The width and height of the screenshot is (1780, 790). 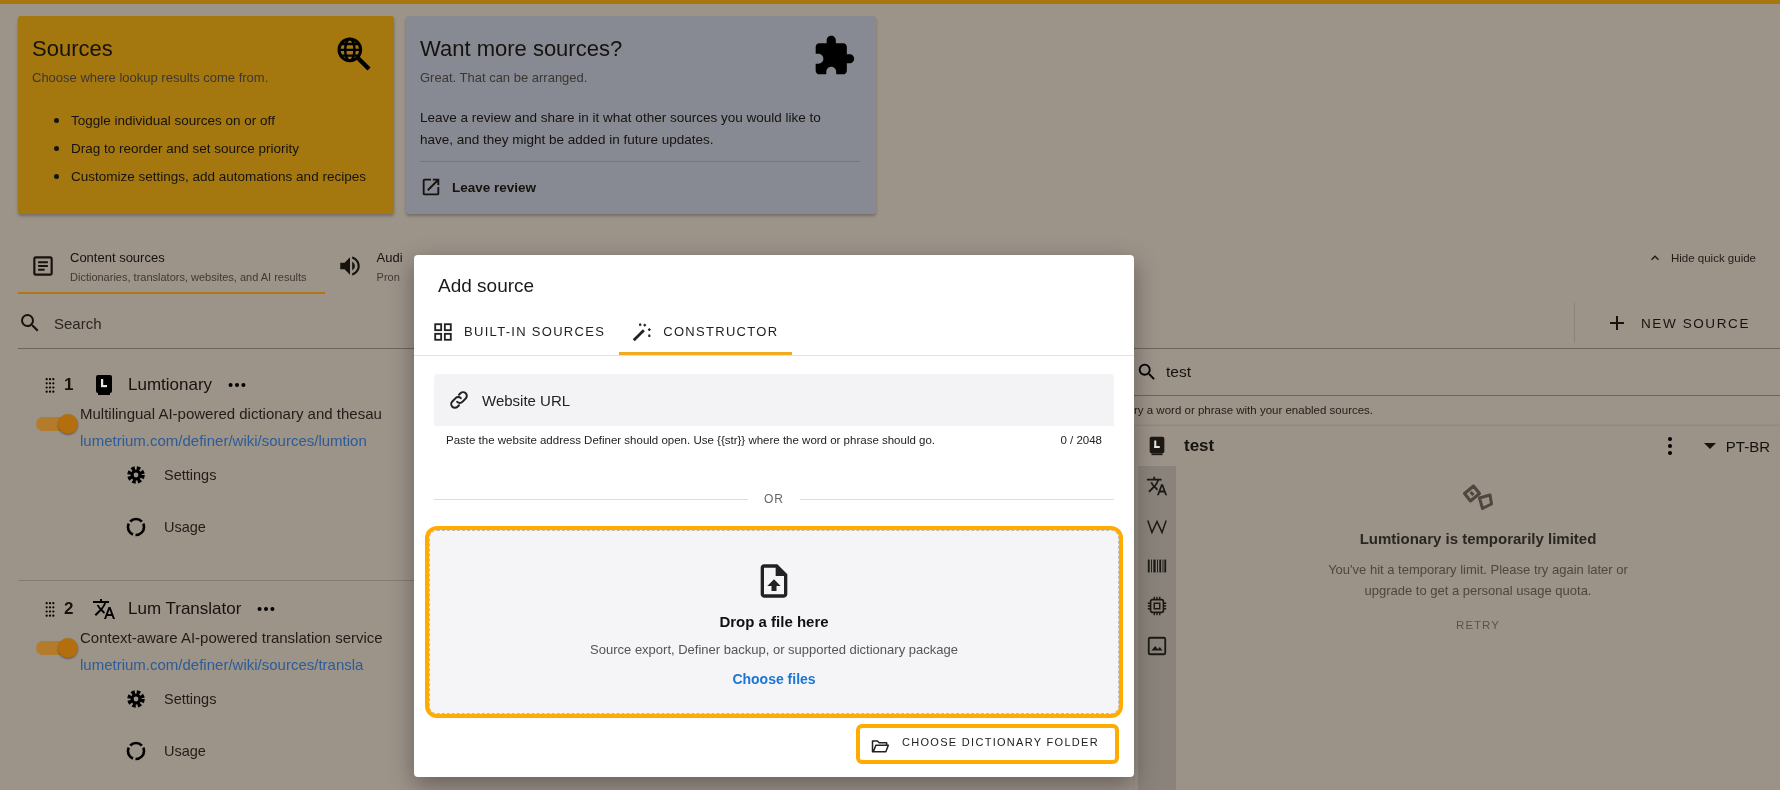 What do you see at coordinates (43, 266) in the screenshot?
I see `document-icon` at bounding box center [43, 266].